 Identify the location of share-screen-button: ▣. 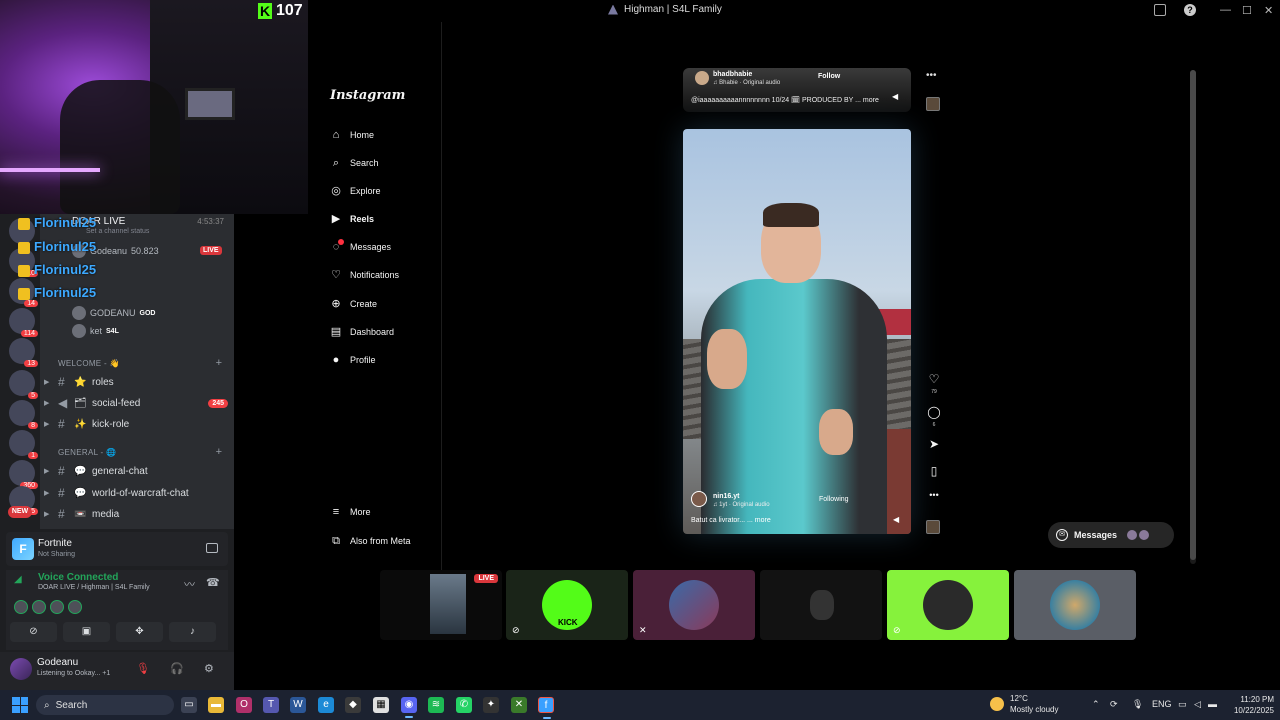
(86, 632).